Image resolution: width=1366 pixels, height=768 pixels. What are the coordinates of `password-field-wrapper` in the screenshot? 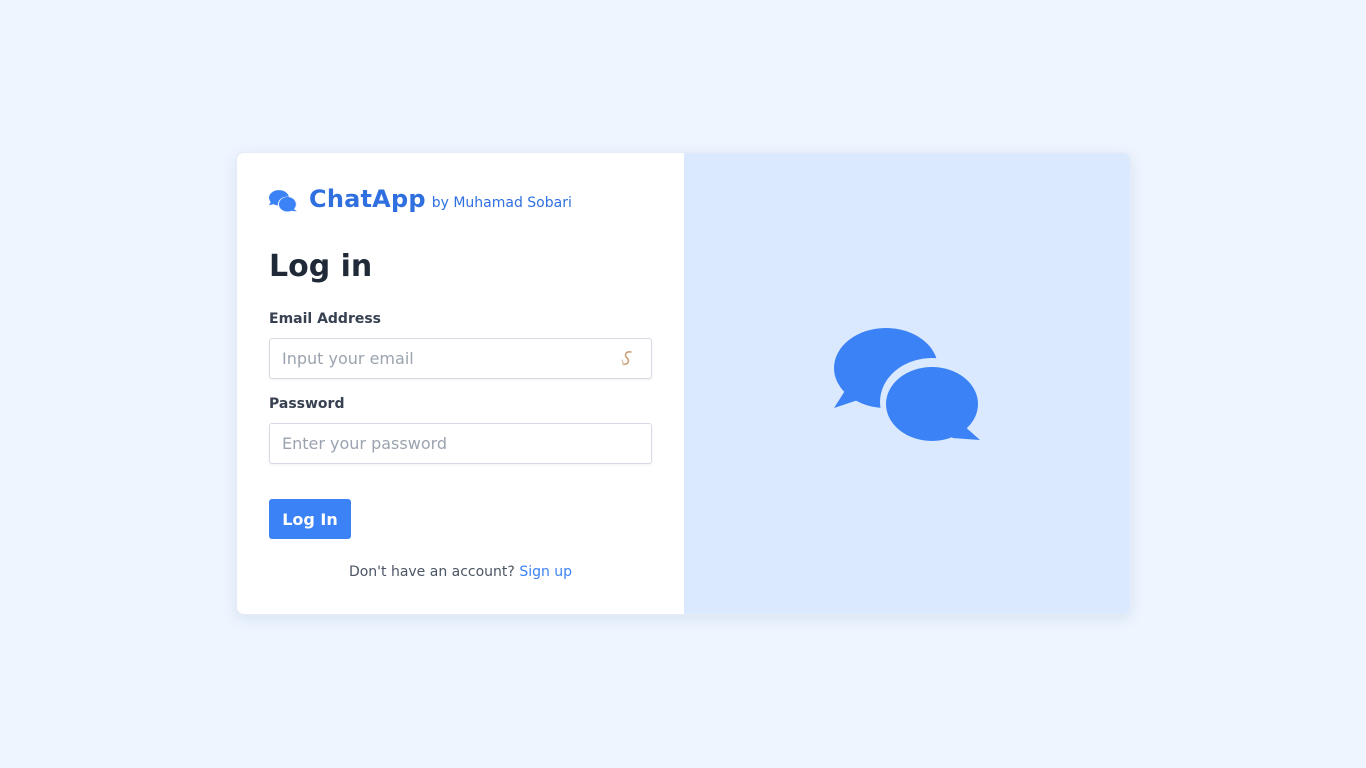 It's located at (460, 443).